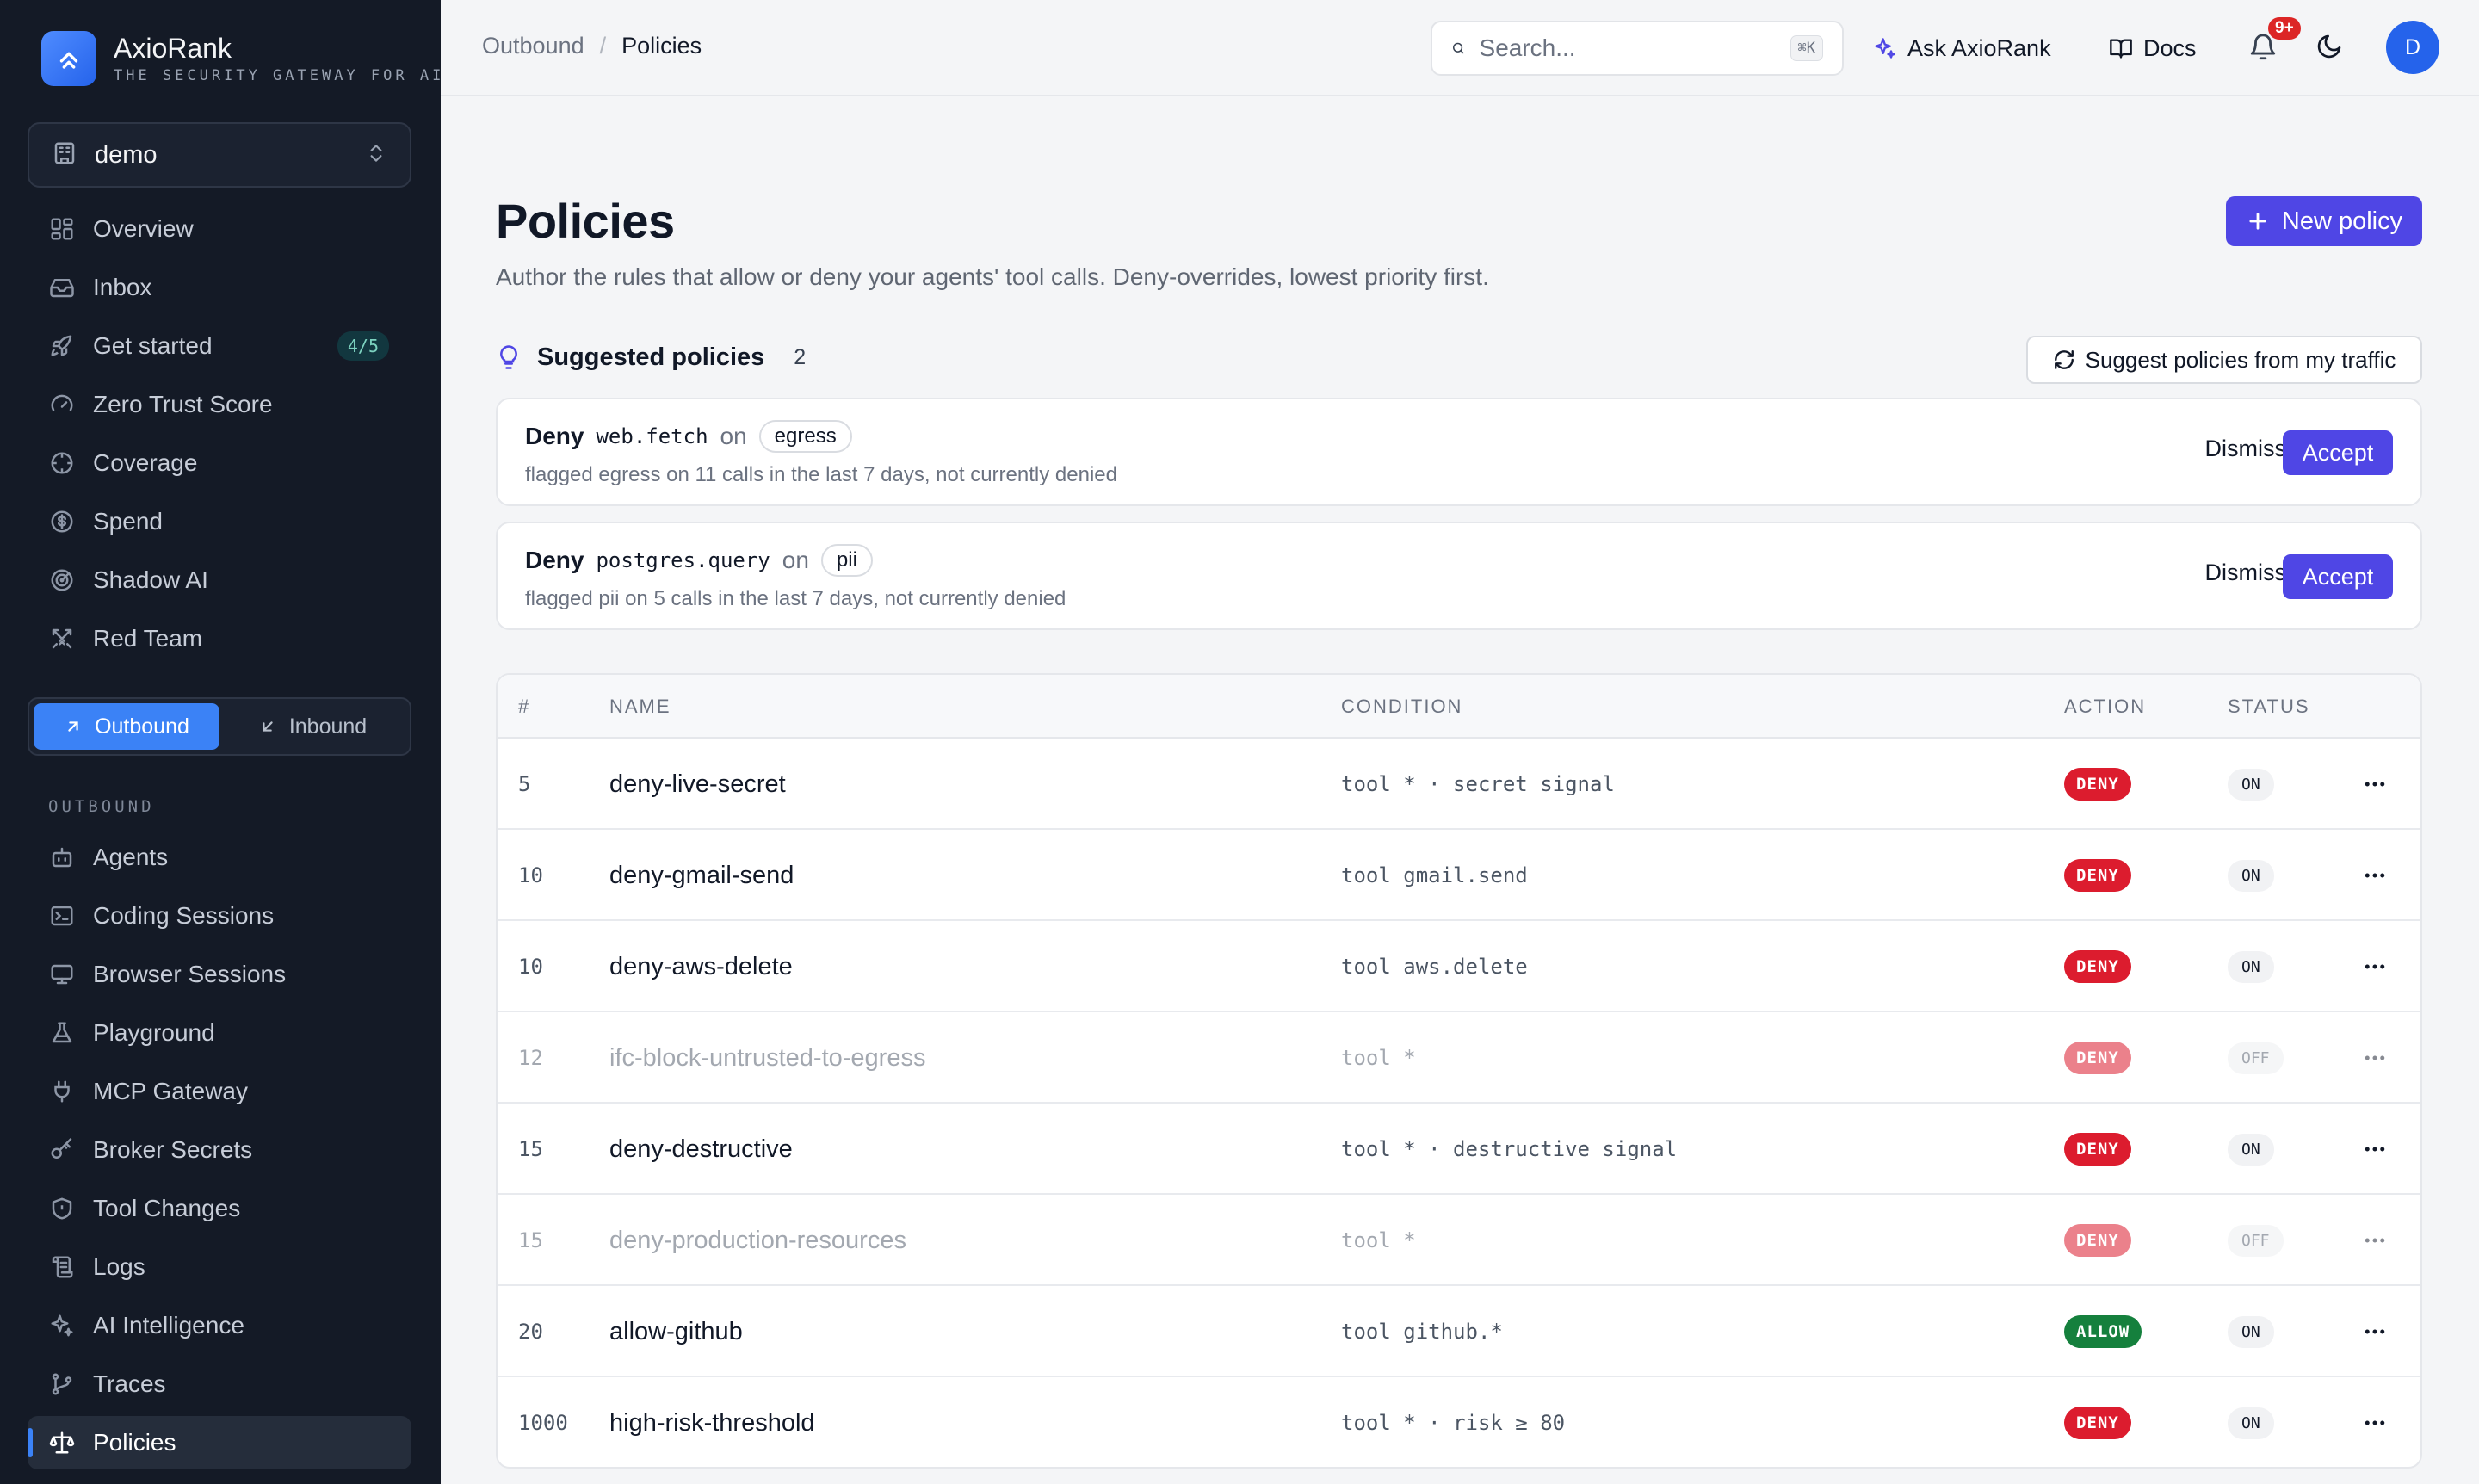 The width and height of the screenshot is (2479, 1484). I want to click on brand: AxioRank THE SECURITY GATEWAY FOR AI AG, so click(258, 58).